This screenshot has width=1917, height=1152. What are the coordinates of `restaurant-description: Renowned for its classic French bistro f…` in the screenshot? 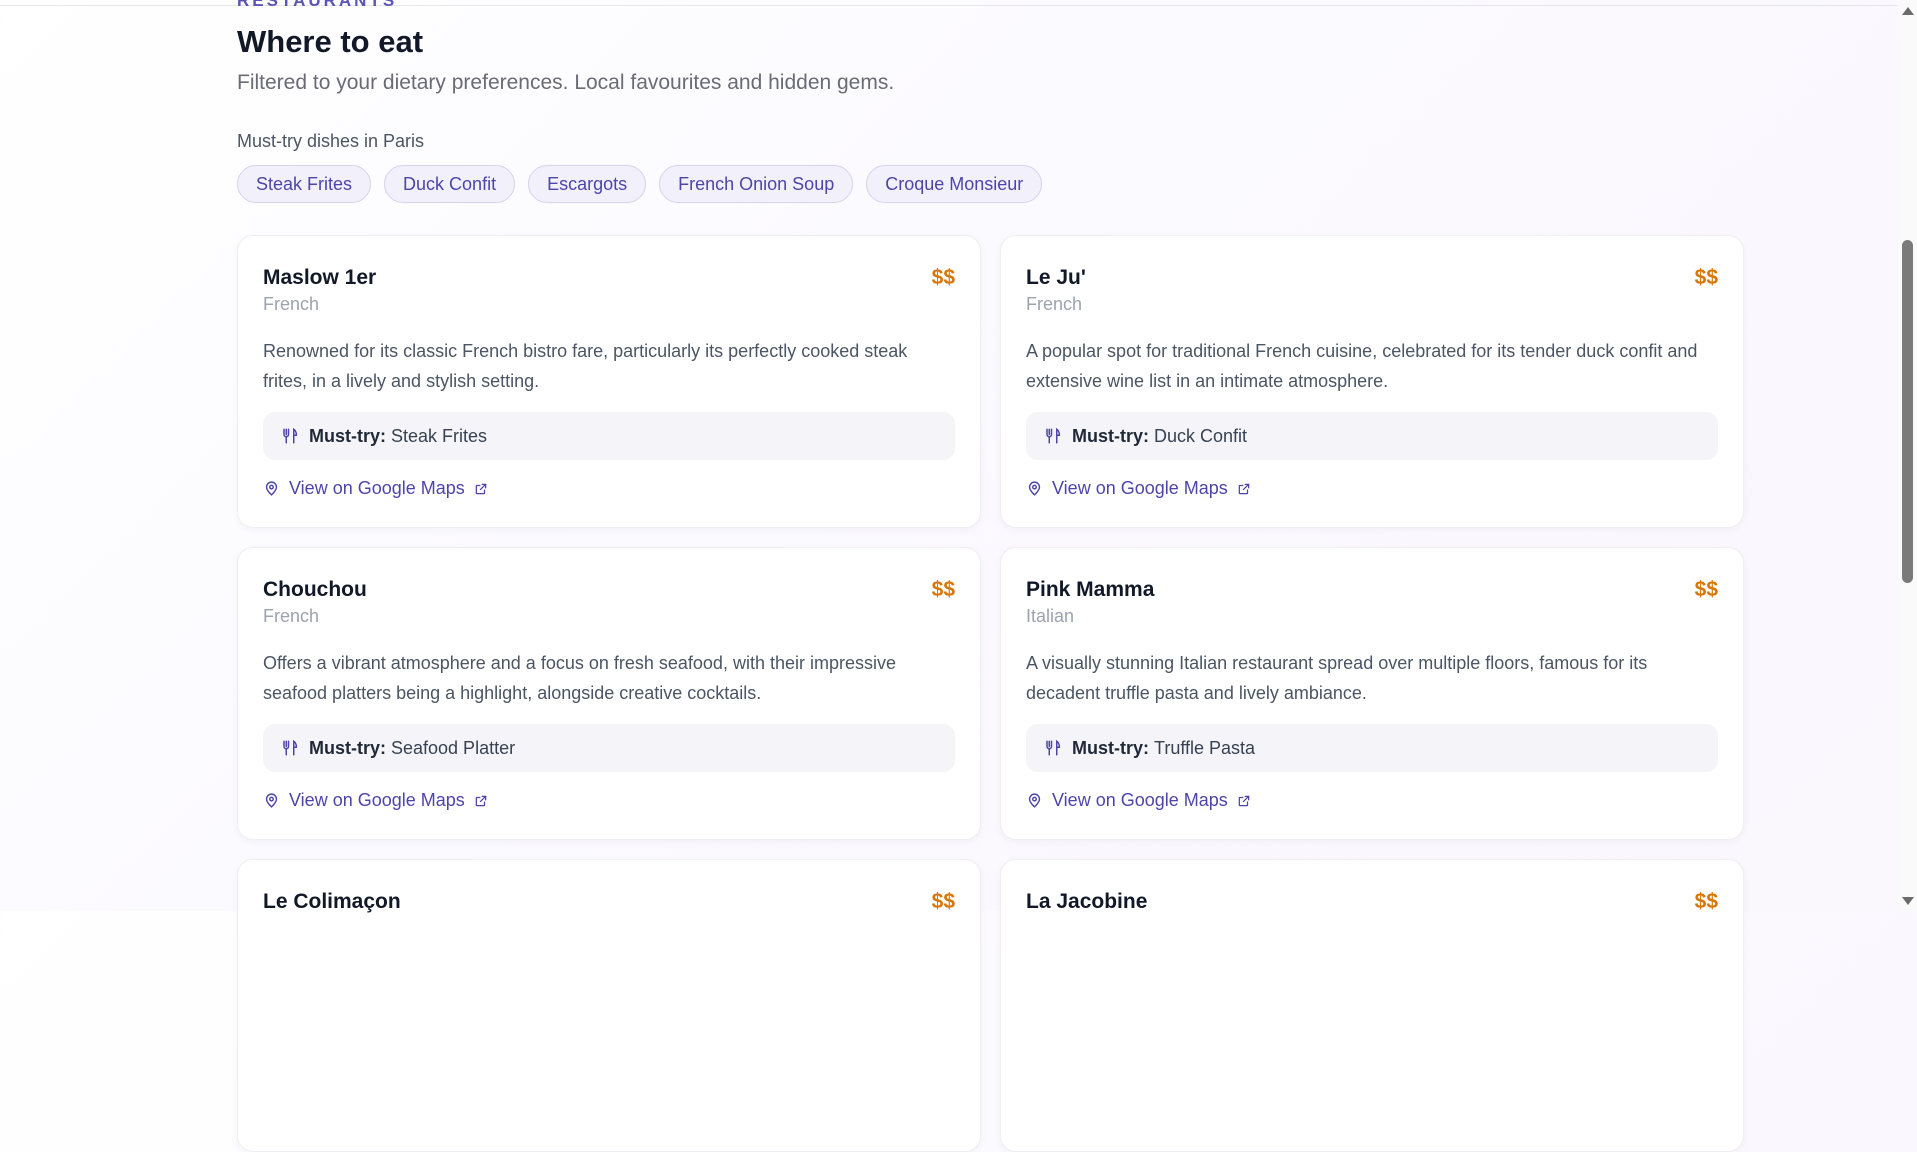 It's located at (585, 366).